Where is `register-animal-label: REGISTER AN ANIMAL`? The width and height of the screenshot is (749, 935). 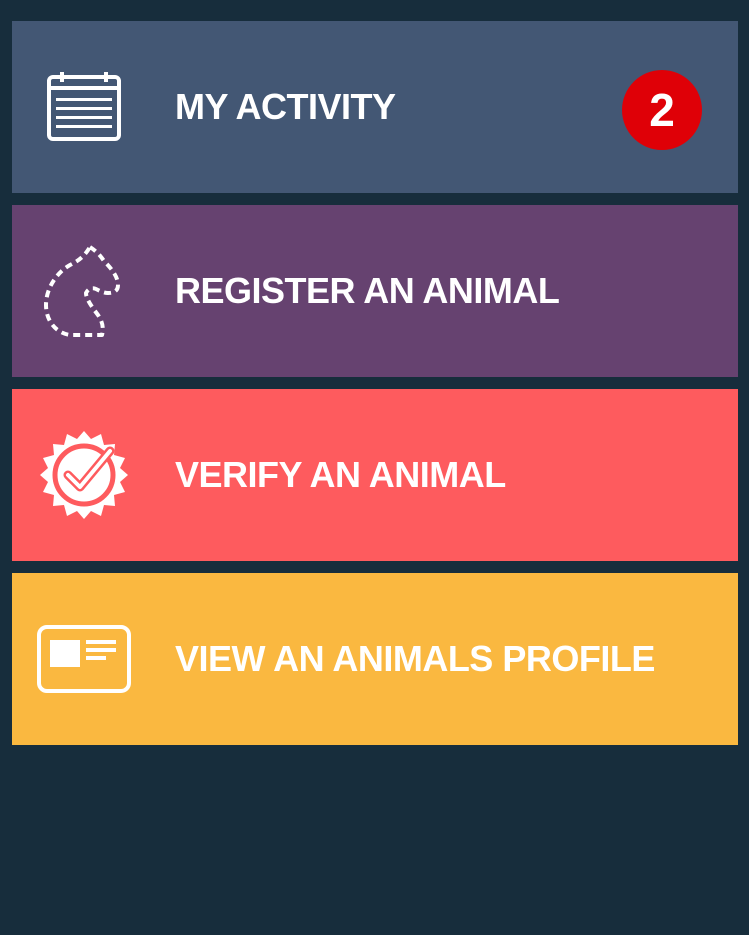 register-animal-label: REGISTER AN ANIMAL is located at coordinates (367, 290).